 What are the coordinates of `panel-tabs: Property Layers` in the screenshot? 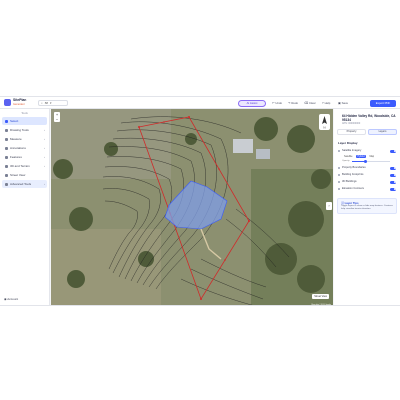 It's located at (367, 132).